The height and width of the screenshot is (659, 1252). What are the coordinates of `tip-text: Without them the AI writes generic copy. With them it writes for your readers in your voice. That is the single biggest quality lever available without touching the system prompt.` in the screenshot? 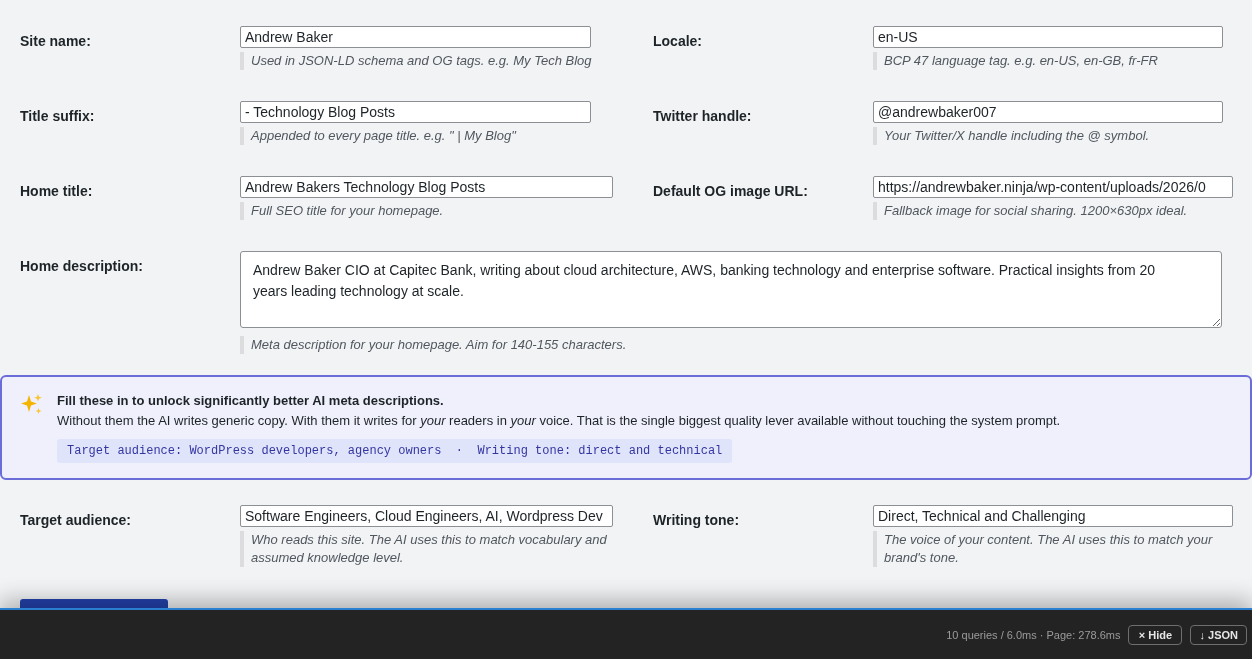 It's located at (559, 421).